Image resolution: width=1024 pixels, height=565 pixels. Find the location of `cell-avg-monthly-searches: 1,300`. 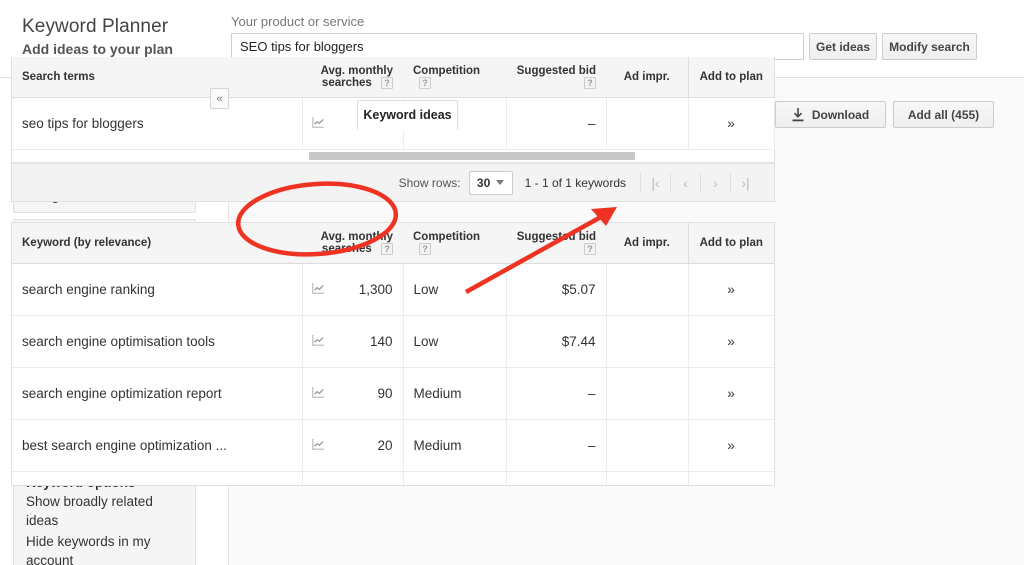

cell-avg-monthly-searches: 1,300 is located at coordinates (353, 289).